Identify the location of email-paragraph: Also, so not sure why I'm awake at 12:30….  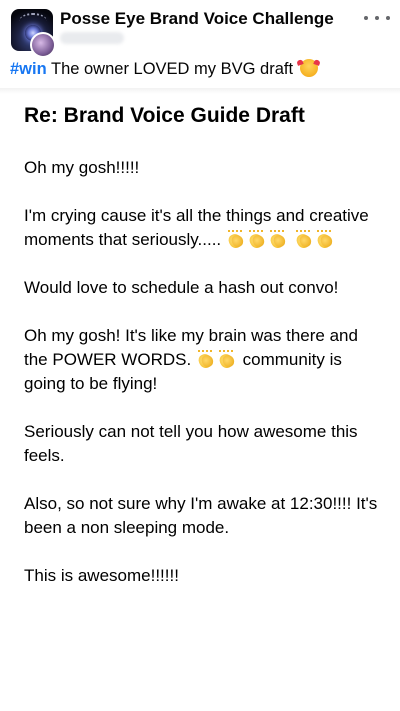
(201, 515).